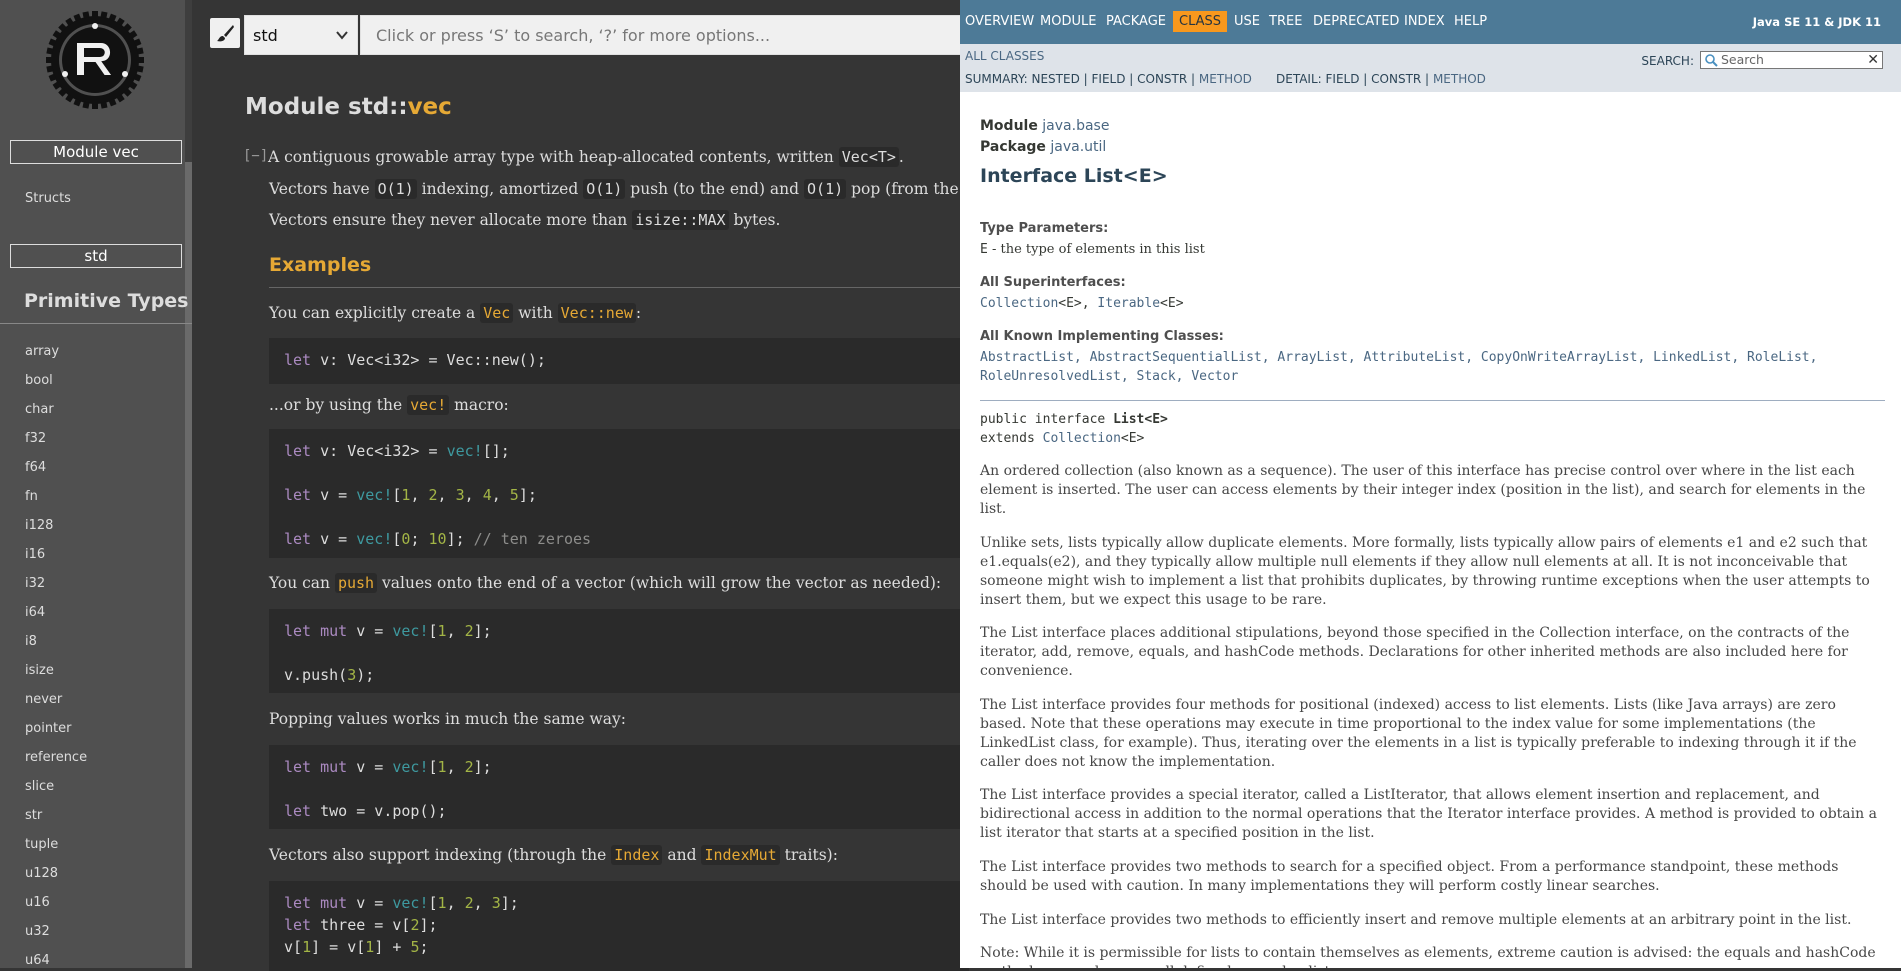  I want to click on search-placeholder: Search, so click(1742, 59).